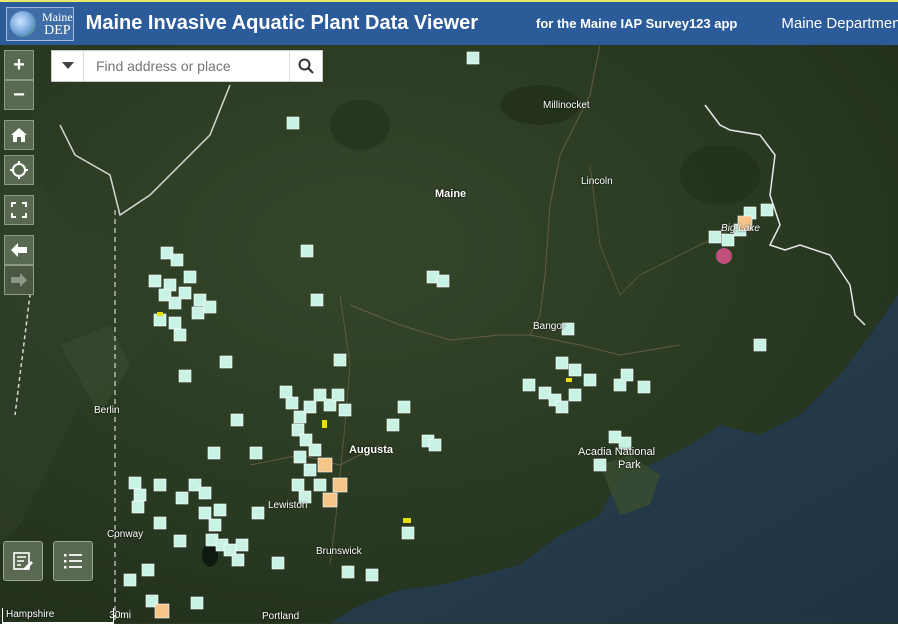 Image resolution: width=898 pixels, height=624 pixels. What do you see at coordinates (57, 16) in the screenshot?
I see `logo-line1: Maine` at bounding box center [57, 16].